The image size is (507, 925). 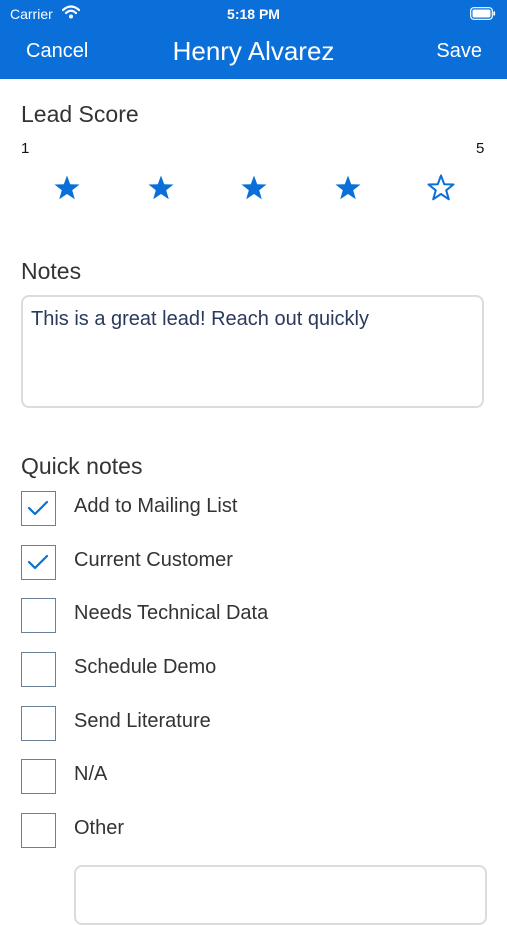 What do you see at coordinates (99, 828) in the screenshot?
I see `quick-note-label: Other` at bounding box center [99, 828].